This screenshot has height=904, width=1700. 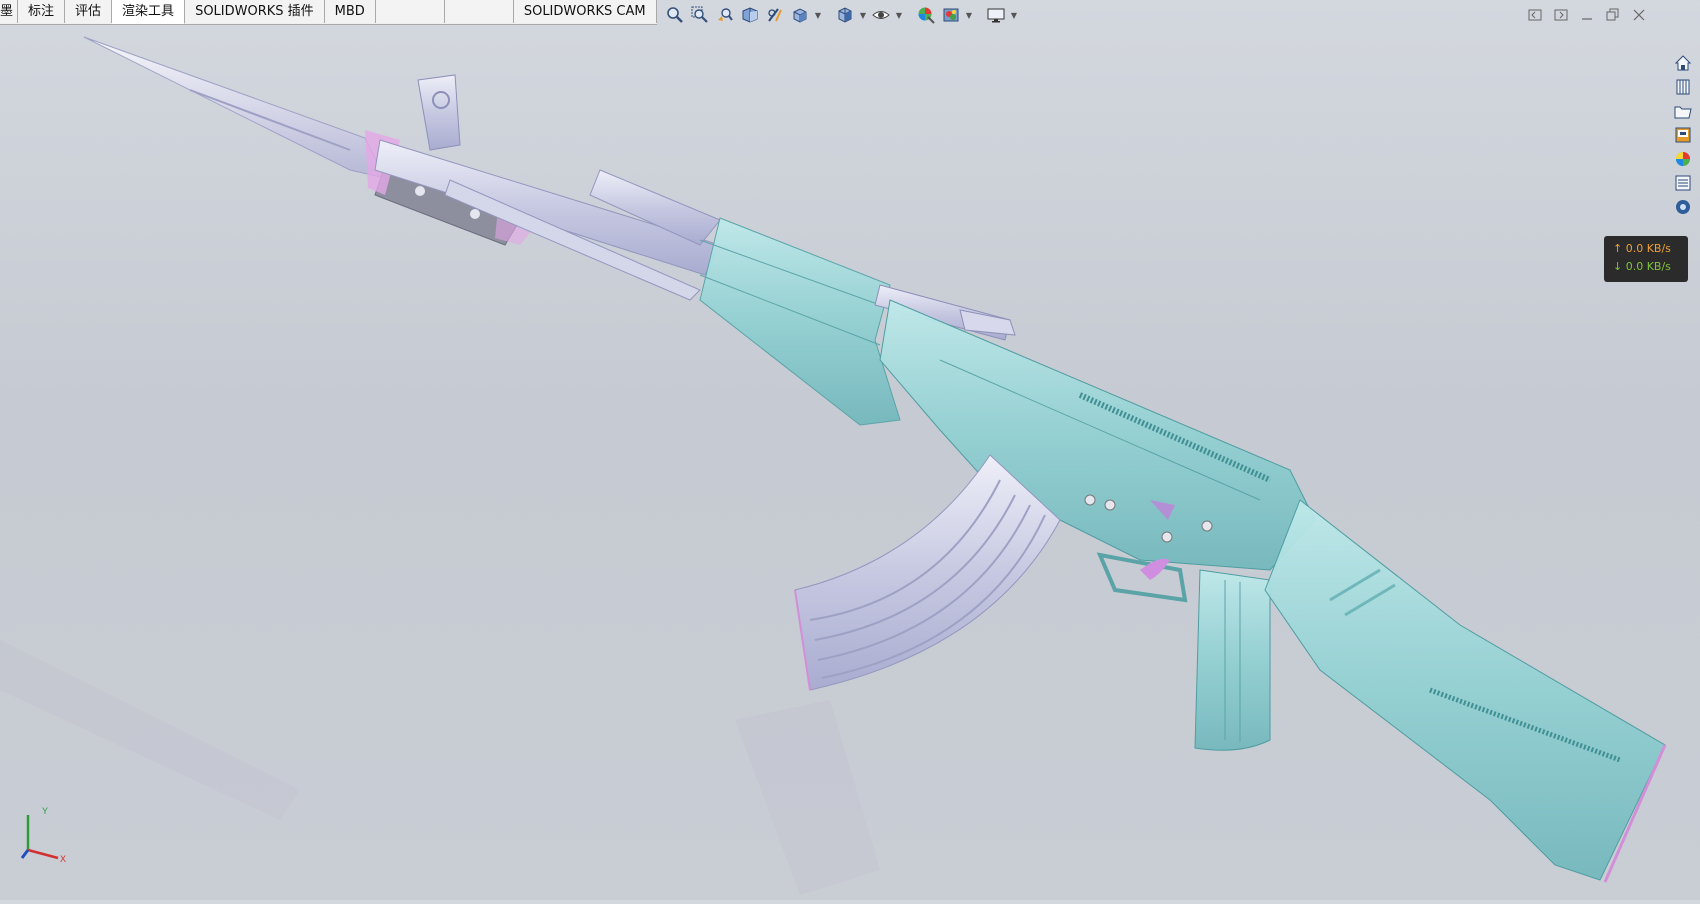 I want to click on heads-up-view-toolbar: ▼ ▼ ▼ ▼ ▼, so click(x=841, y=15).